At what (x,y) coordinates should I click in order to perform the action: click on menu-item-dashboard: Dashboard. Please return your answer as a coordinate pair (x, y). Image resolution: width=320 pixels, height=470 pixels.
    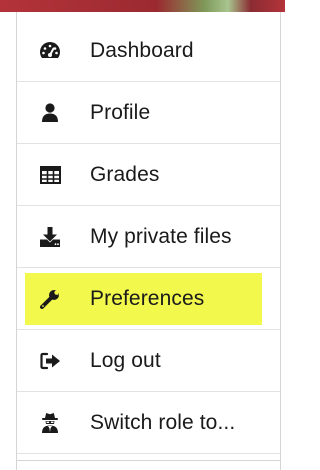
    Looking at the image, I should click on (148, 51).